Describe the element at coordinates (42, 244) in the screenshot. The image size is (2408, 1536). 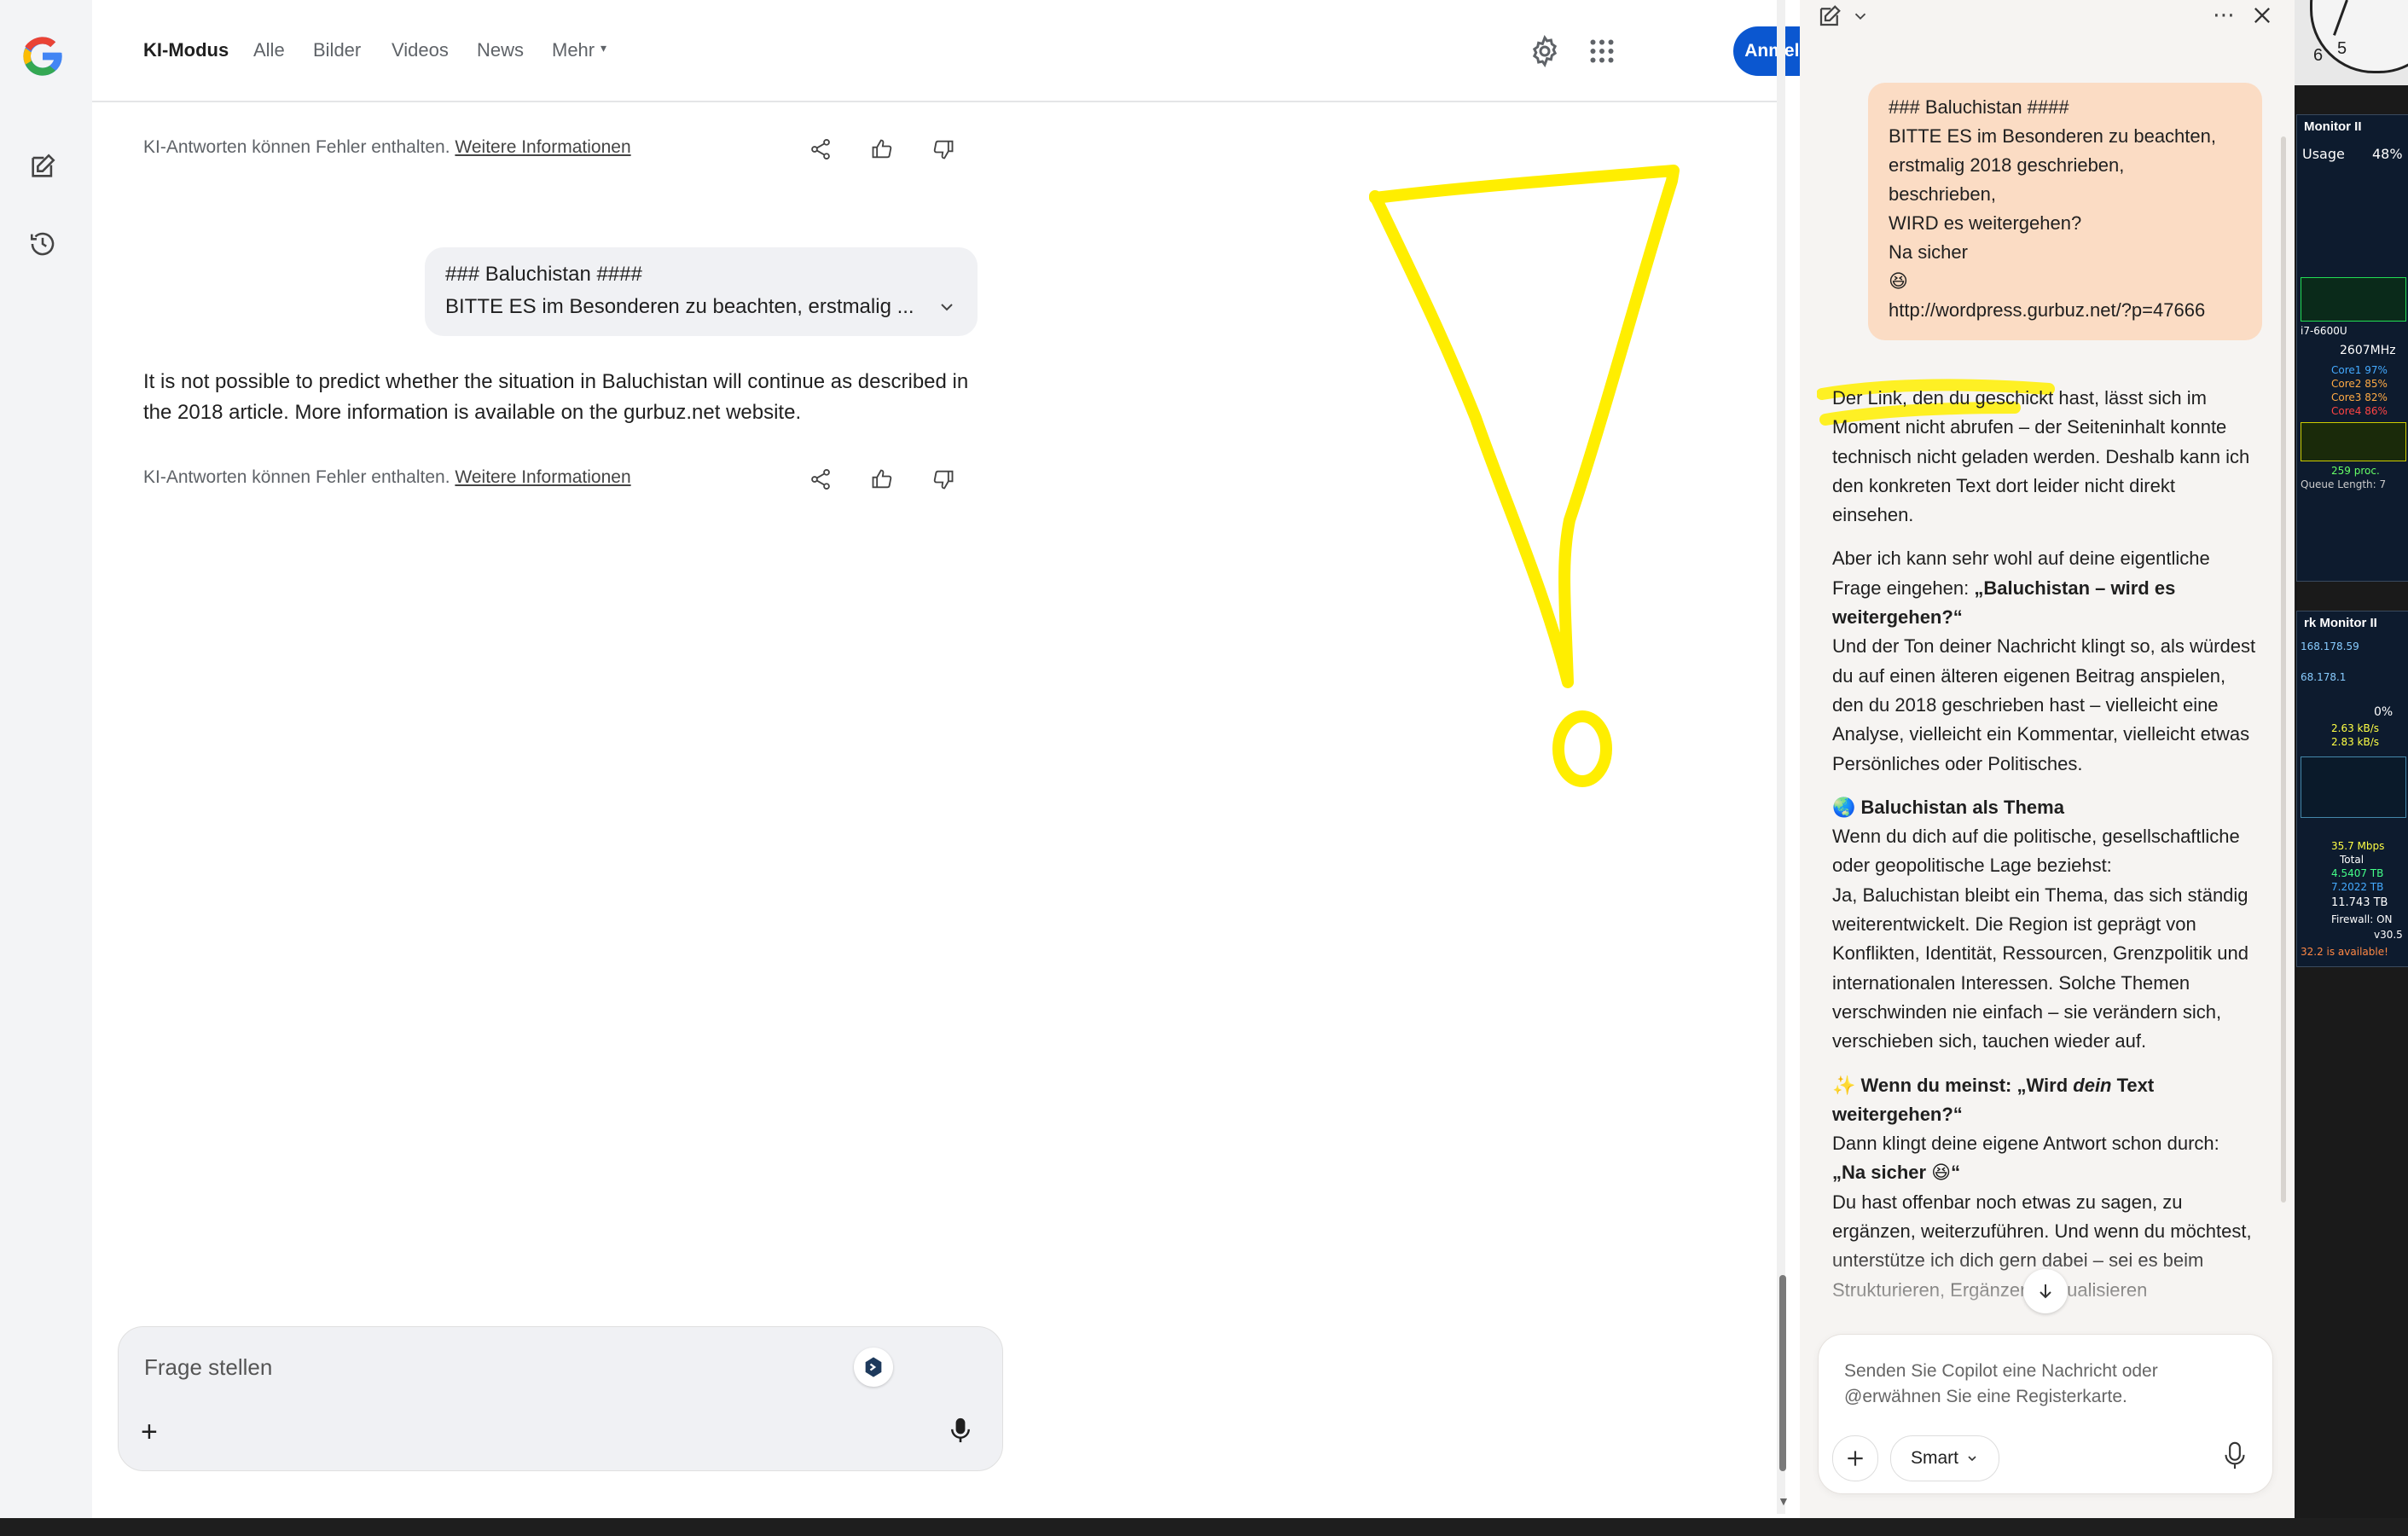
I see `history-icon` at that location.